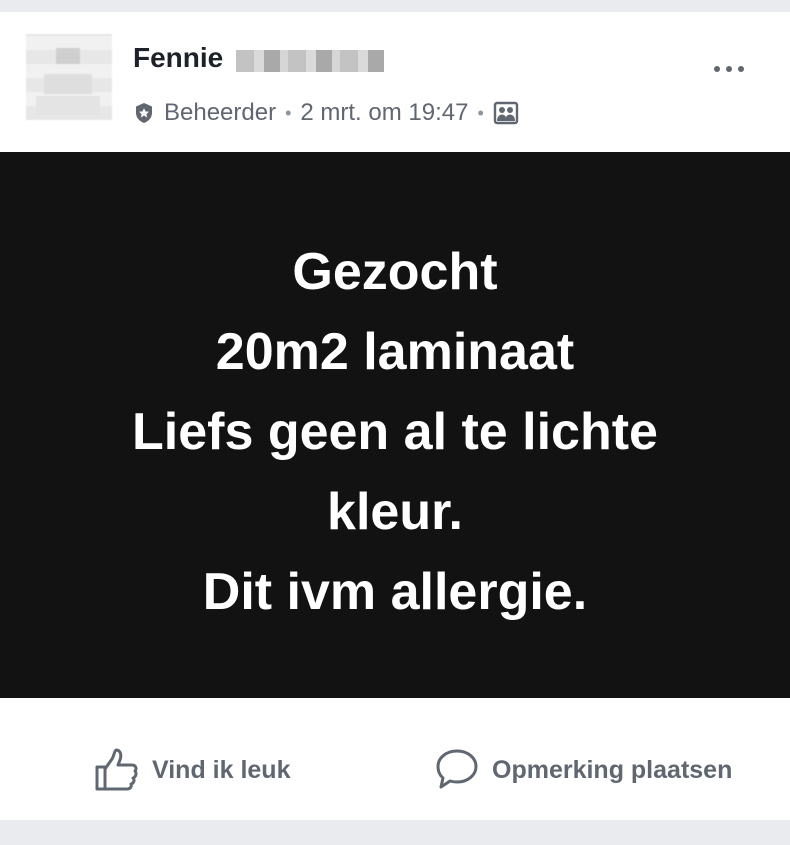 The image size is (790, 845). What do you see at coordinates (395, 592) in the screenshot?
I see `post-text-line: Dit ivm allergie.` at bounding box center [395, 592].